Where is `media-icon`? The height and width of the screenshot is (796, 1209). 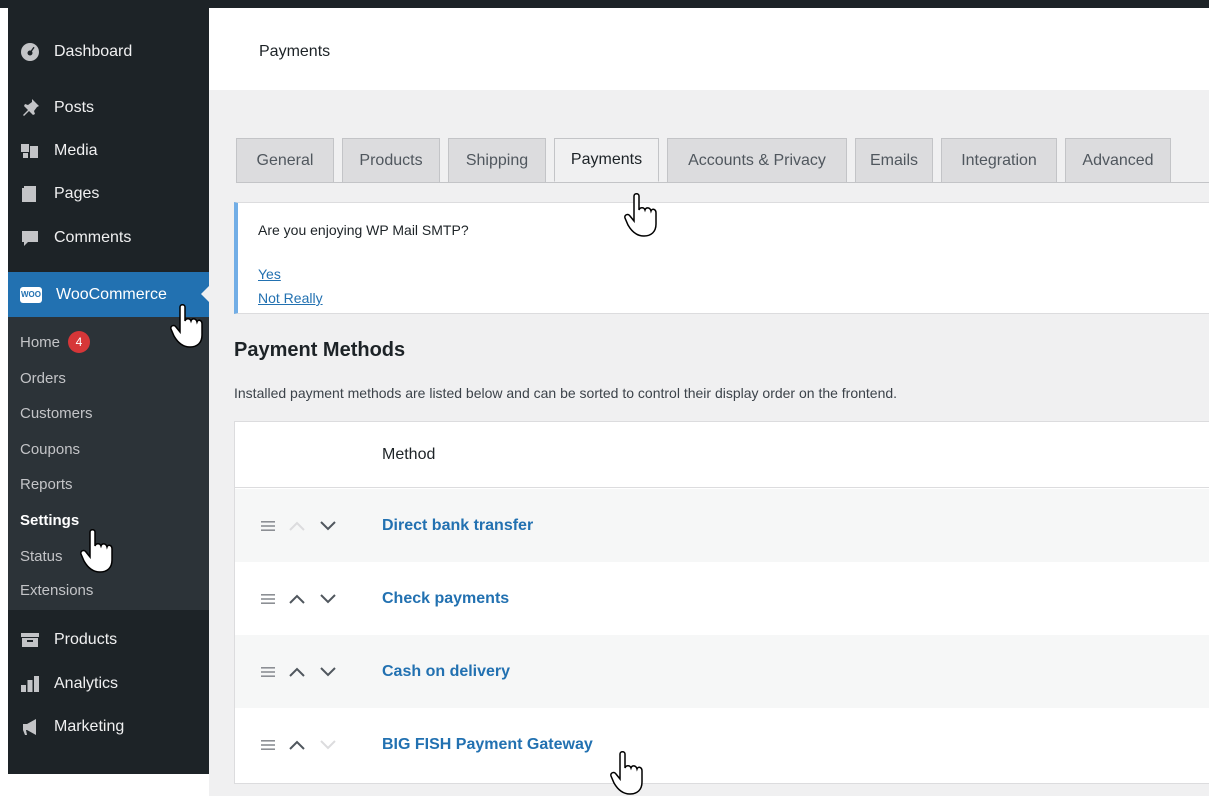 media-icon is located at coordinates (30, 151).